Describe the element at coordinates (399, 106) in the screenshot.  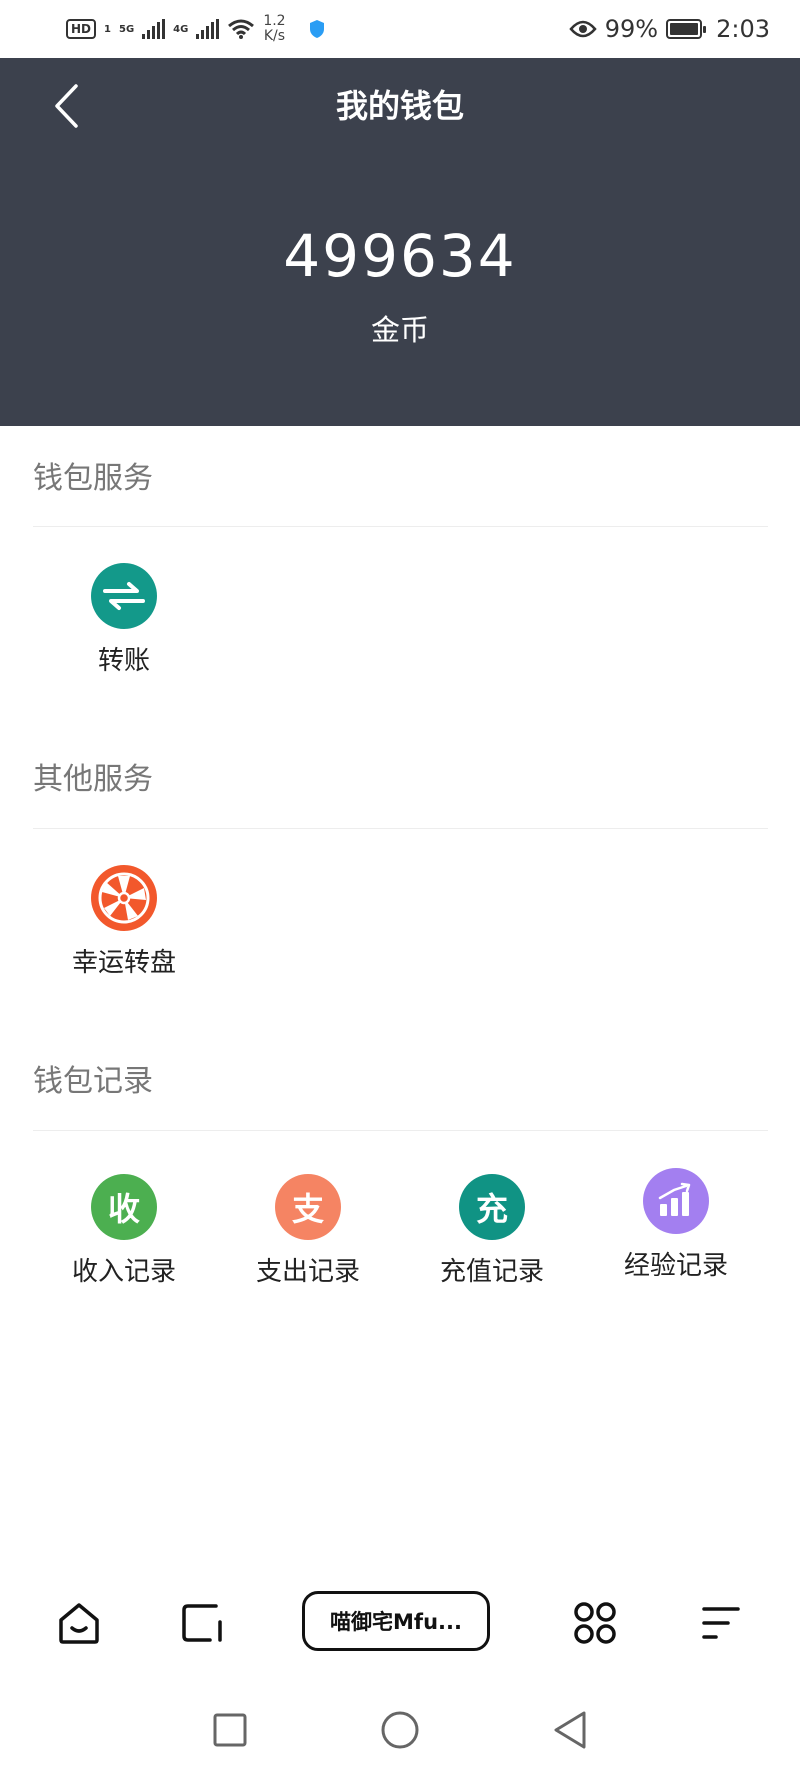
I see `page-title: 我的钱包` at that location.